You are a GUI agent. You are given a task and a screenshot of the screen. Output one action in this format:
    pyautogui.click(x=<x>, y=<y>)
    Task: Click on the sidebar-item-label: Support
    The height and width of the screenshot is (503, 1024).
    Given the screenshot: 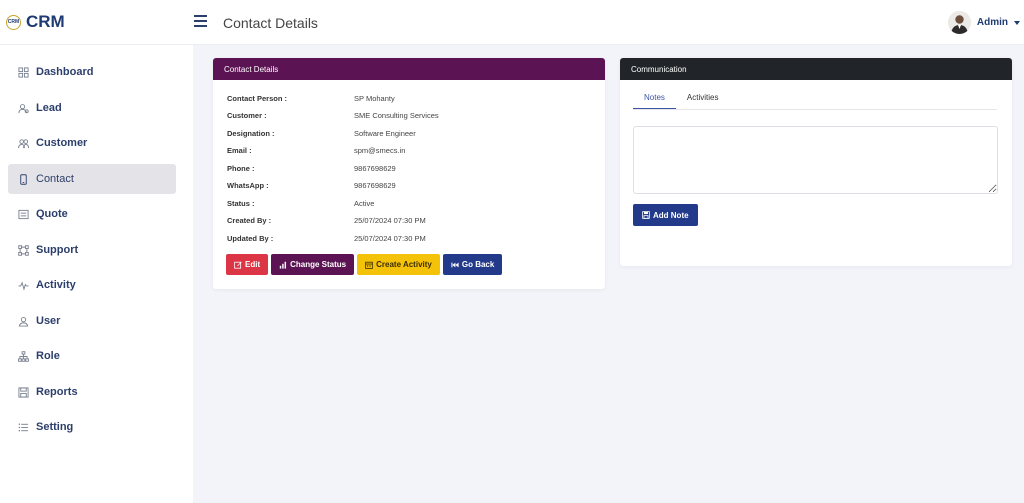 What is the action you would take?
    pyautogui.click(x=57, y=250)
    